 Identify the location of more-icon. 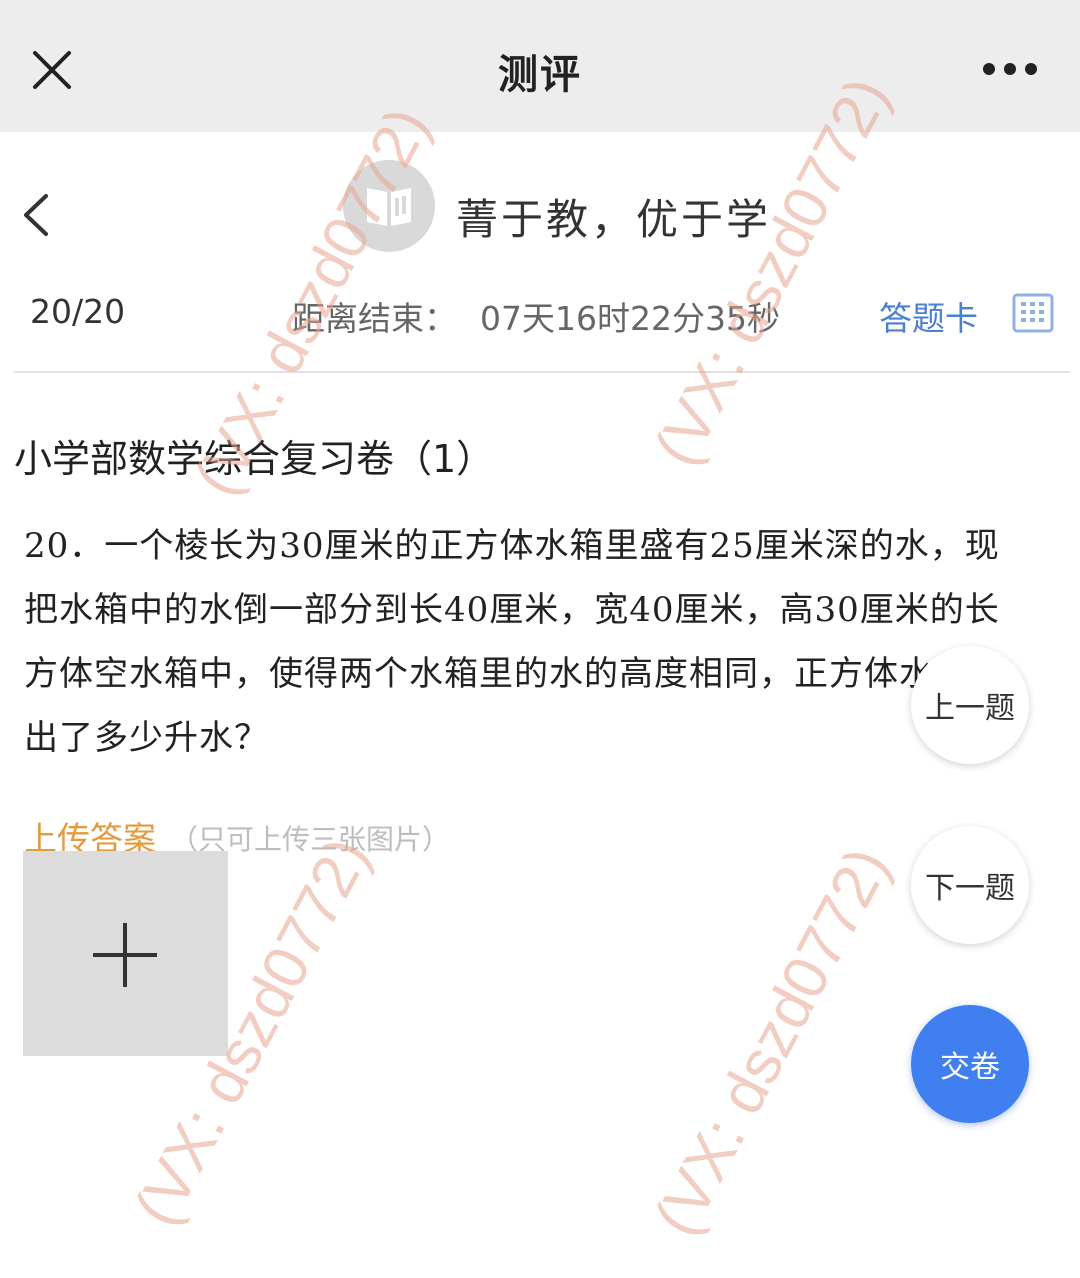
(1010, 69).